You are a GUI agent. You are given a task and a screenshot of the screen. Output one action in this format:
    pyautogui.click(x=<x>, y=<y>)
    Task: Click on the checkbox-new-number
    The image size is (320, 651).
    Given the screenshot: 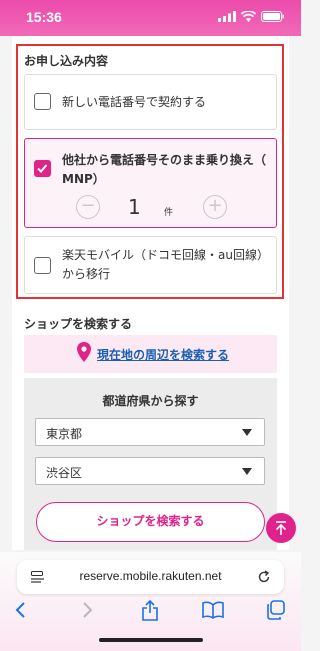 What is the action you would take?
    pyautogui.click(x=42, y=101)
    